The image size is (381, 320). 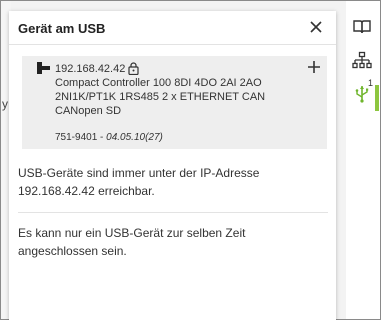 I want to click on usb-count-badge: 1, so click(x=371, y=83).